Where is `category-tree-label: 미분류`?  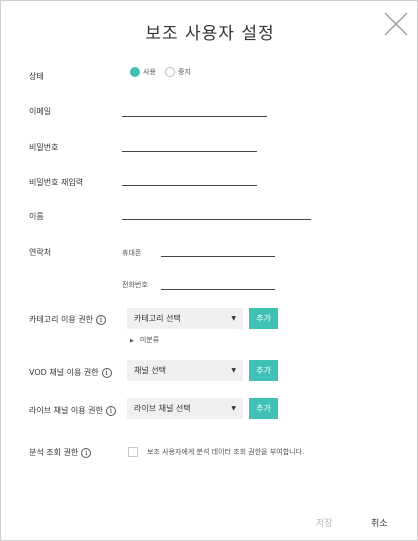
category-tree-label: 미분류 is located at coordinates (149, 340).